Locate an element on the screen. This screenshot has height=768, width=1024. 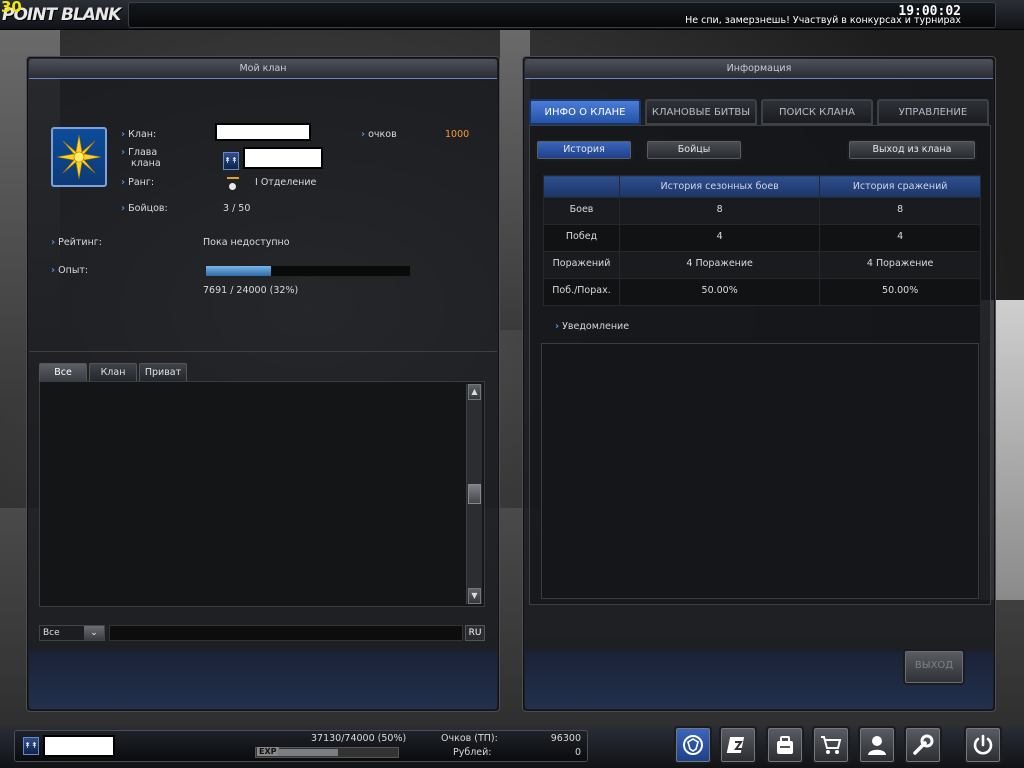
nav-exit-button is located at coordinates (983, 745).